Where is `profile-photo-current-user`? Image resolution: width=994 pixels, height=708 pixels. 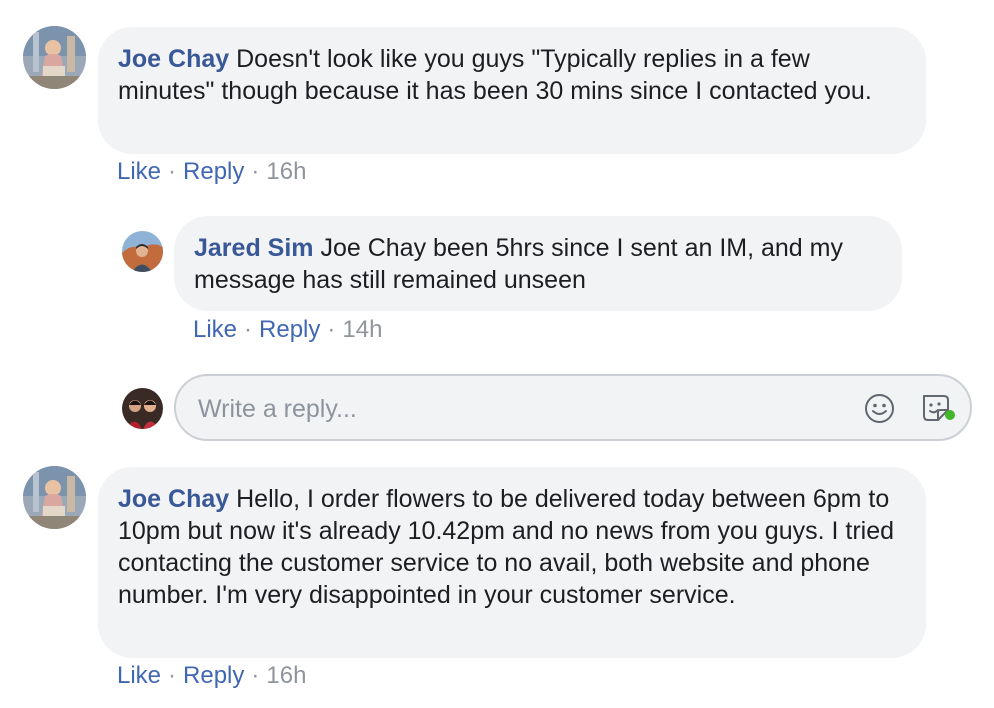
profile-photo-current-user is located at coordinates (142, 408).